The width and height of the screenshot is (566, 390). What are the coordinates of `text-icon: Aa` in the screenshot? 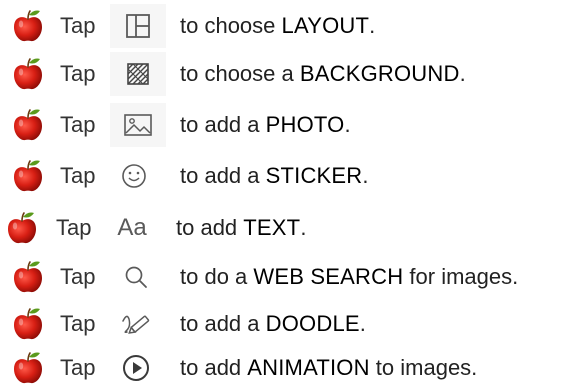 It's located at (132, 228).